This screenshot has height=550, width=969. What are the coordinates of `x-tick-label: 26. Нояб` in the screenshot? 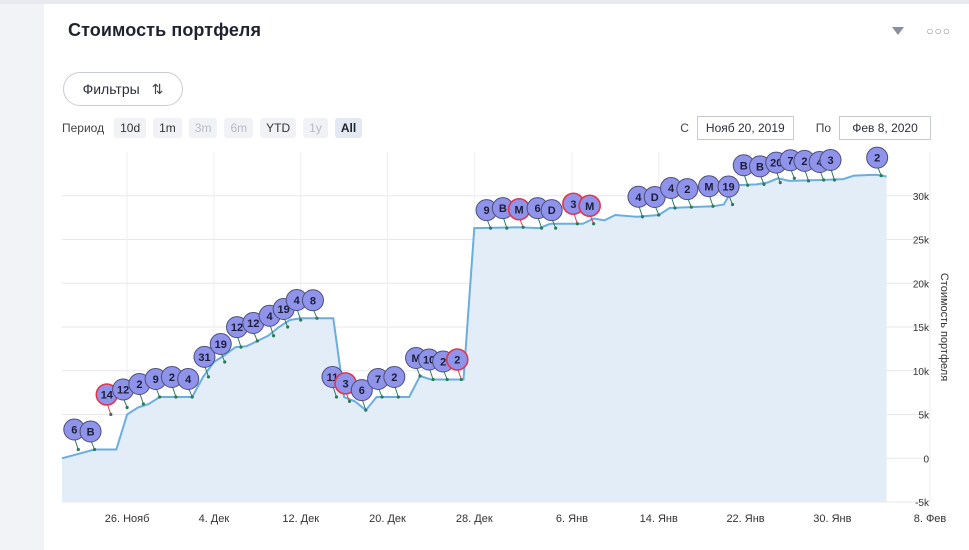 It's located at (127, 519).